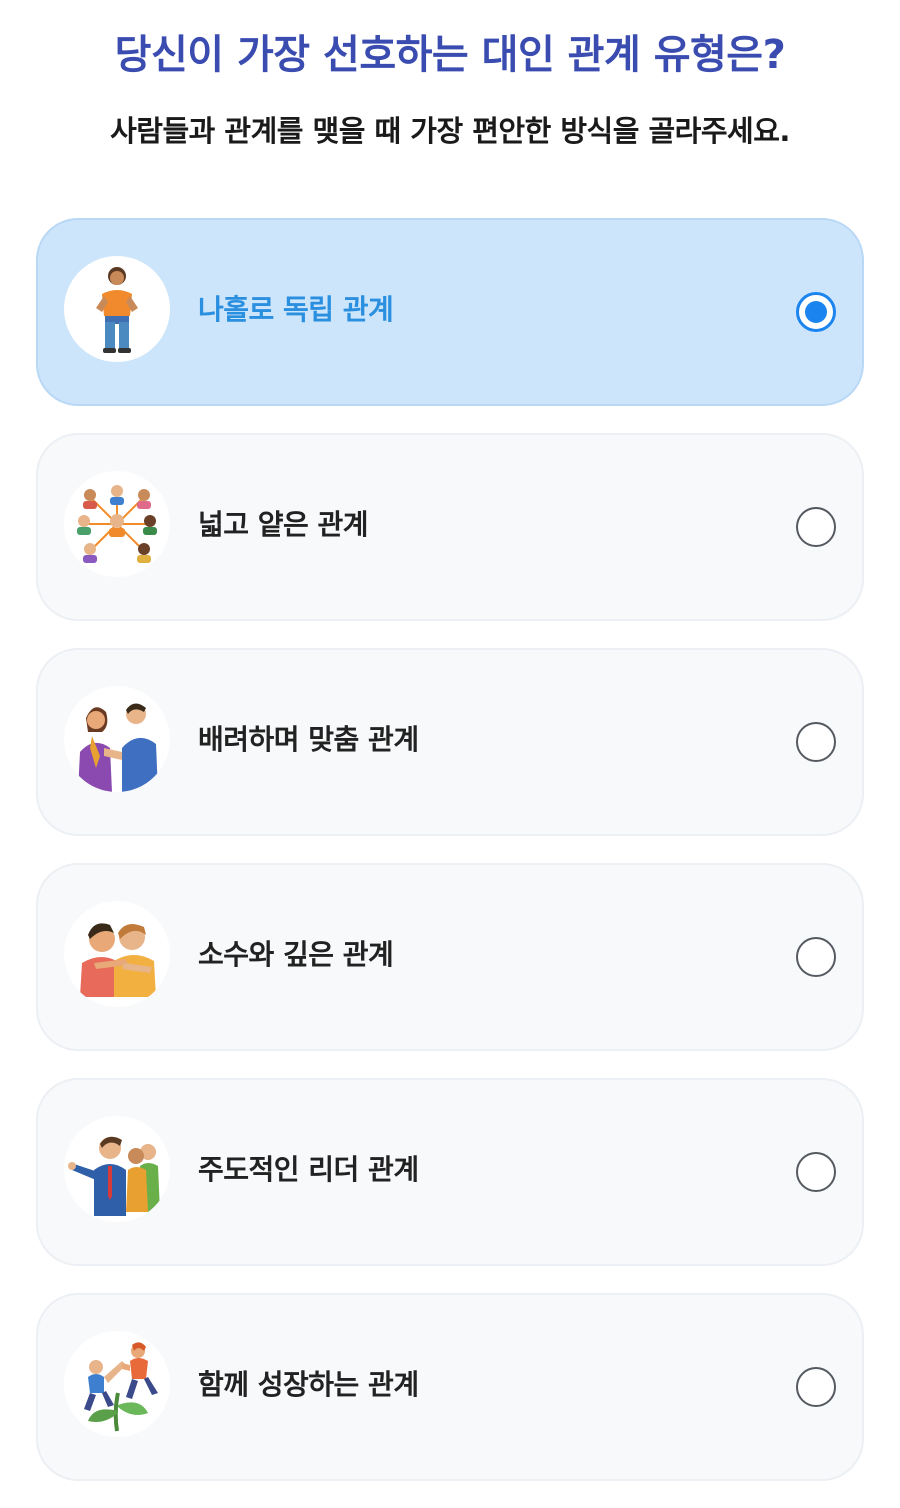  Describe the element at coordinates (450, 957) in the screenshot. I see `option-card-few-deep: 소수와 깊은 관계` at that location.